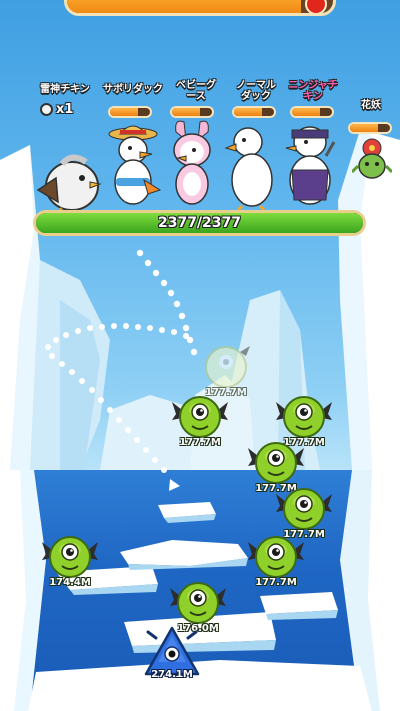 This screenshot has height=711, width=400. I want to click on party-name-0: 雷神チキン, so click(65, 89).